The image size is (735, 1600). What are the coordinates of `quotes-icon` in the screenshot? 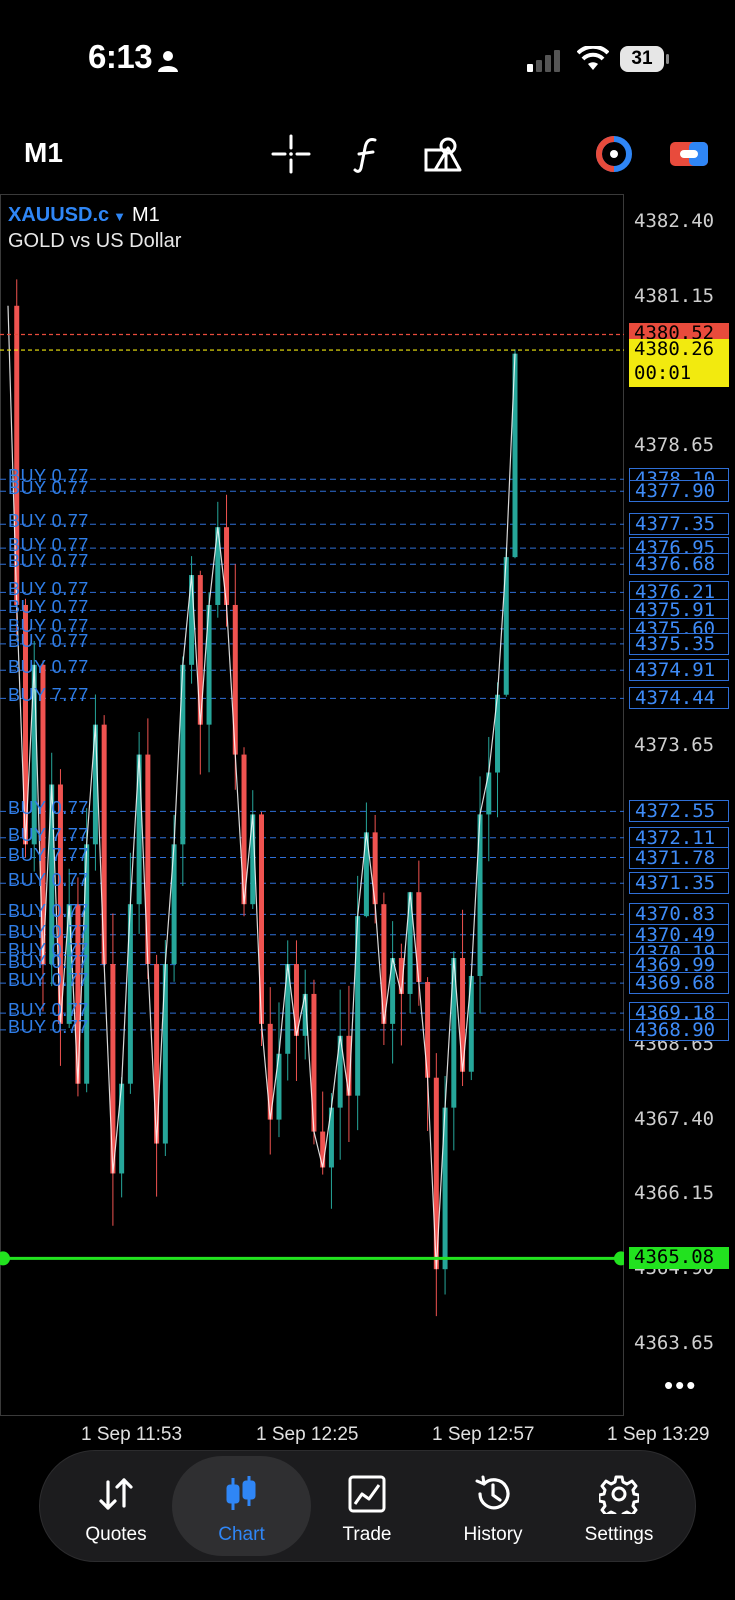 It's located at (116, 1494).